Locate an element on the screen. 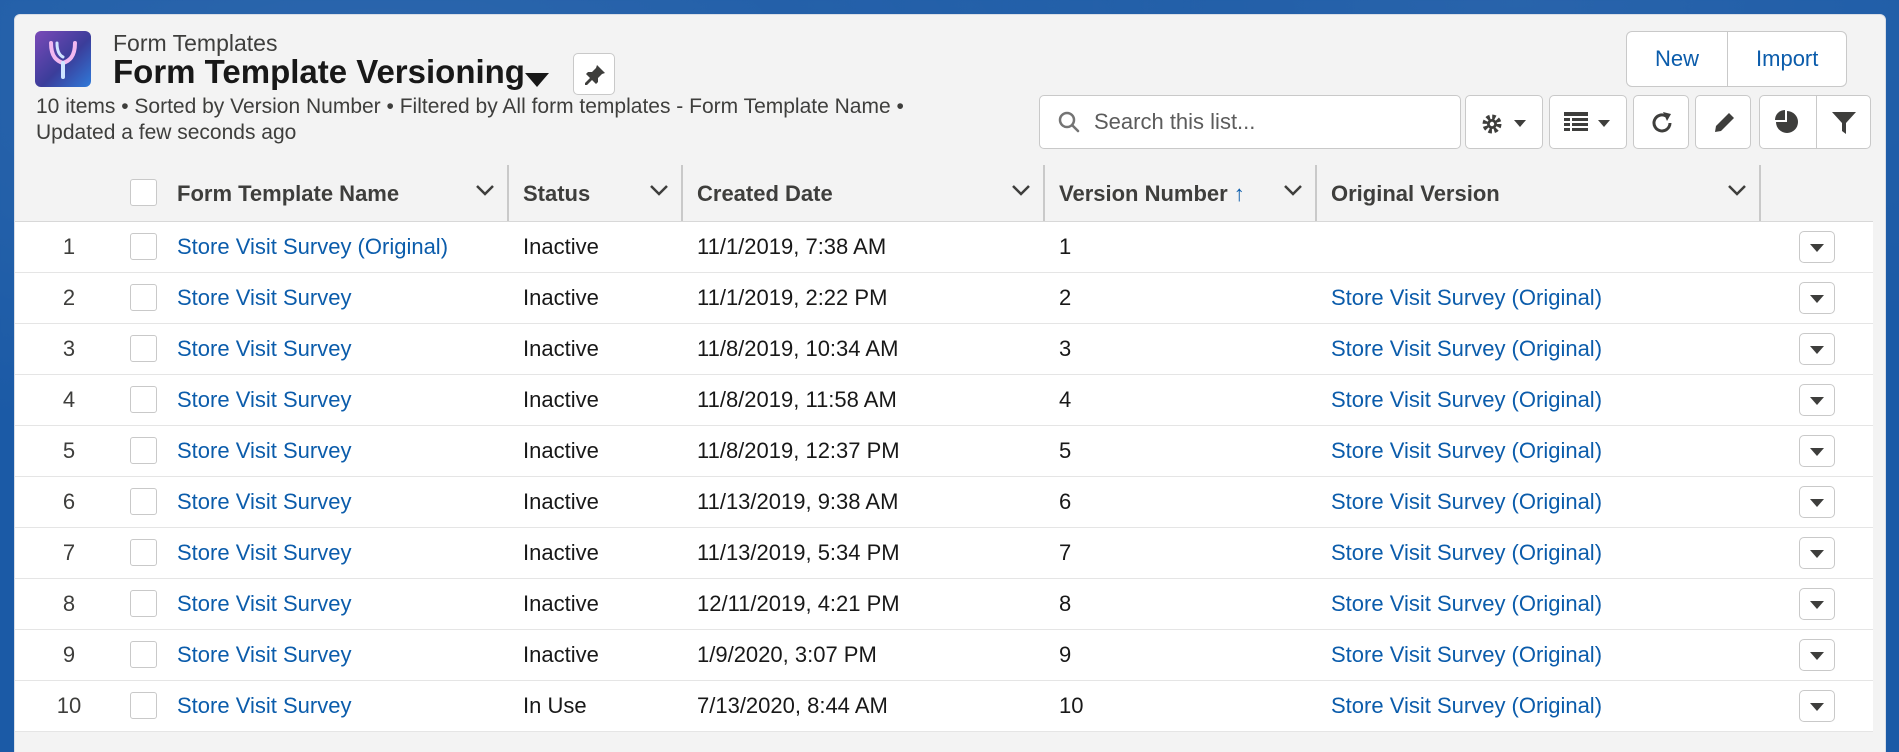  column-label-text: Version Number is located at coordinates (1143, 193).